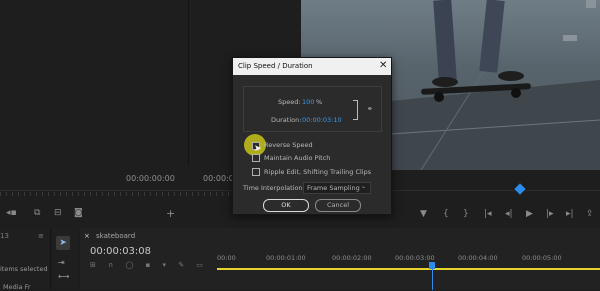  I want to click on mark-out-icon: }, so click(466, 214).